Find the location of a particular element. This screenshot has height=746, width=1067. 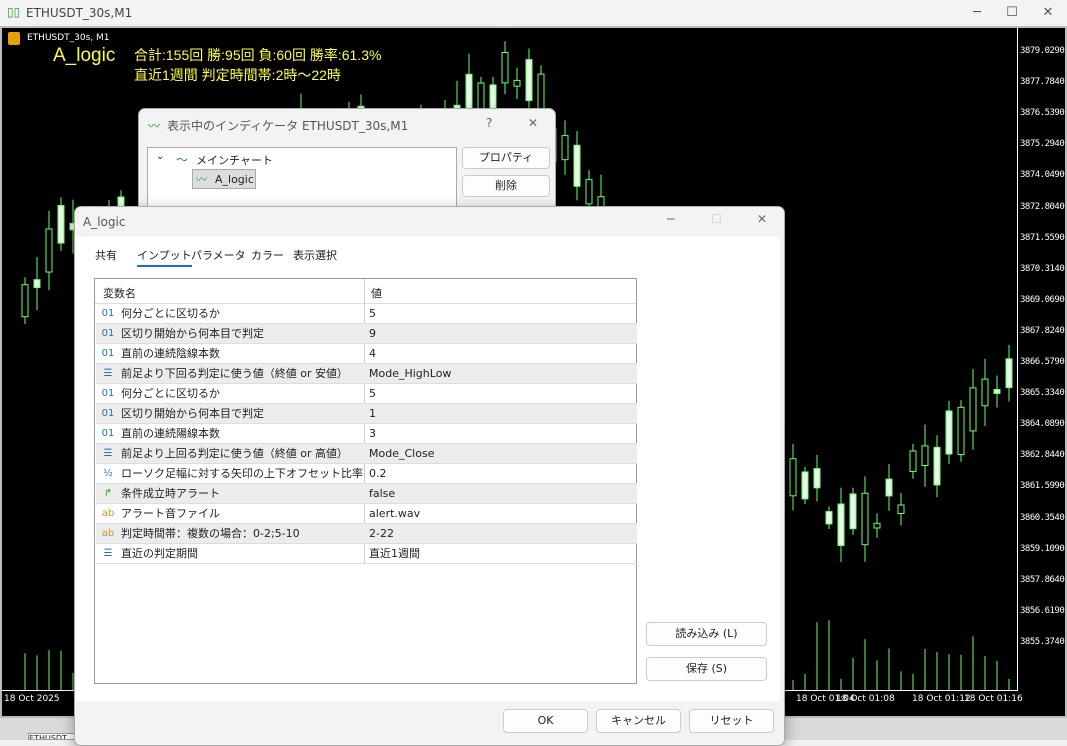

row-value: false is located at coordinates (382, 493).